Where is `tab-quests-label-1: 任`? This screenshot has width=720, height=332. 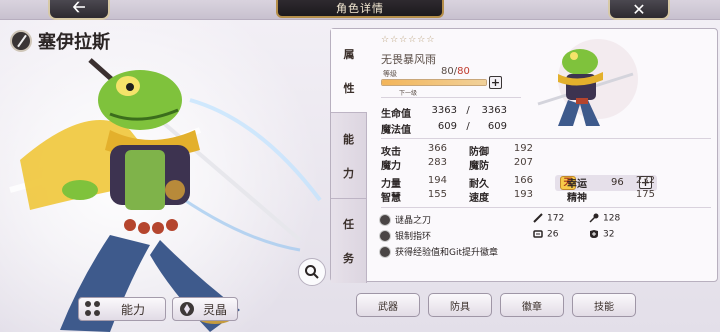
tab-quests-label-1: 任 is located at coordinates (348, 224).